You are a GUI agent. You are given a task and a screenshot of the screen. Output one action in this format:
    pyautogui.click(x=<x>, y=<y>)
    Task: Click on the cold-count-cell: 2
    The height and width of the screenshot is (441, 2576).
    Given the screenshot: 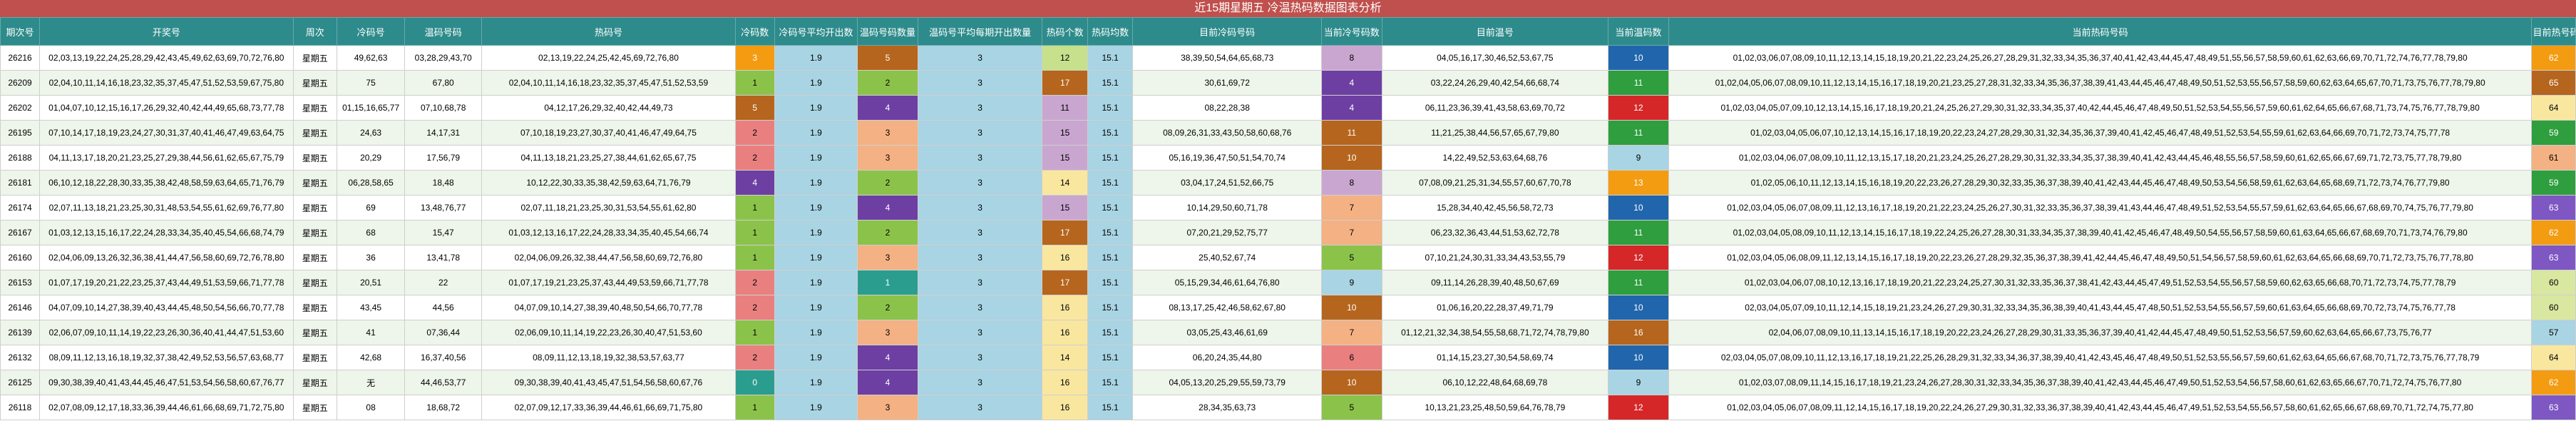 What is the action you would take?
    pyautogui.click(x=754, y=282)
    